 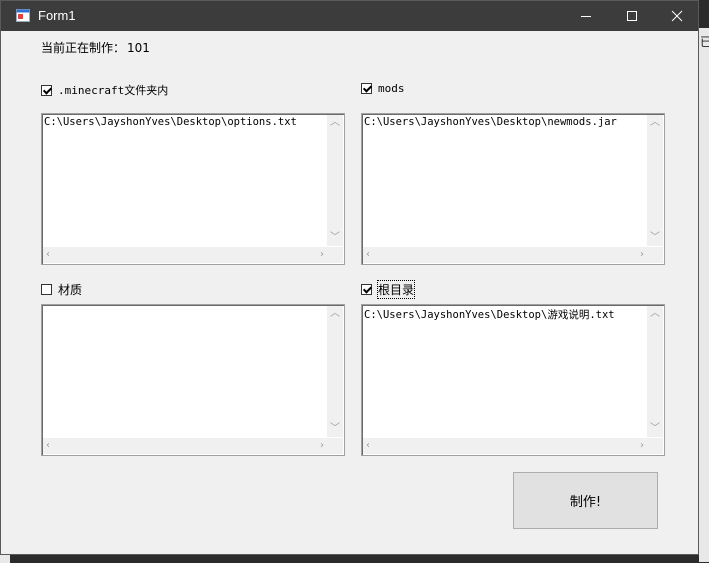 I want to click on window-title: Form1, so click(x=57, y=15).